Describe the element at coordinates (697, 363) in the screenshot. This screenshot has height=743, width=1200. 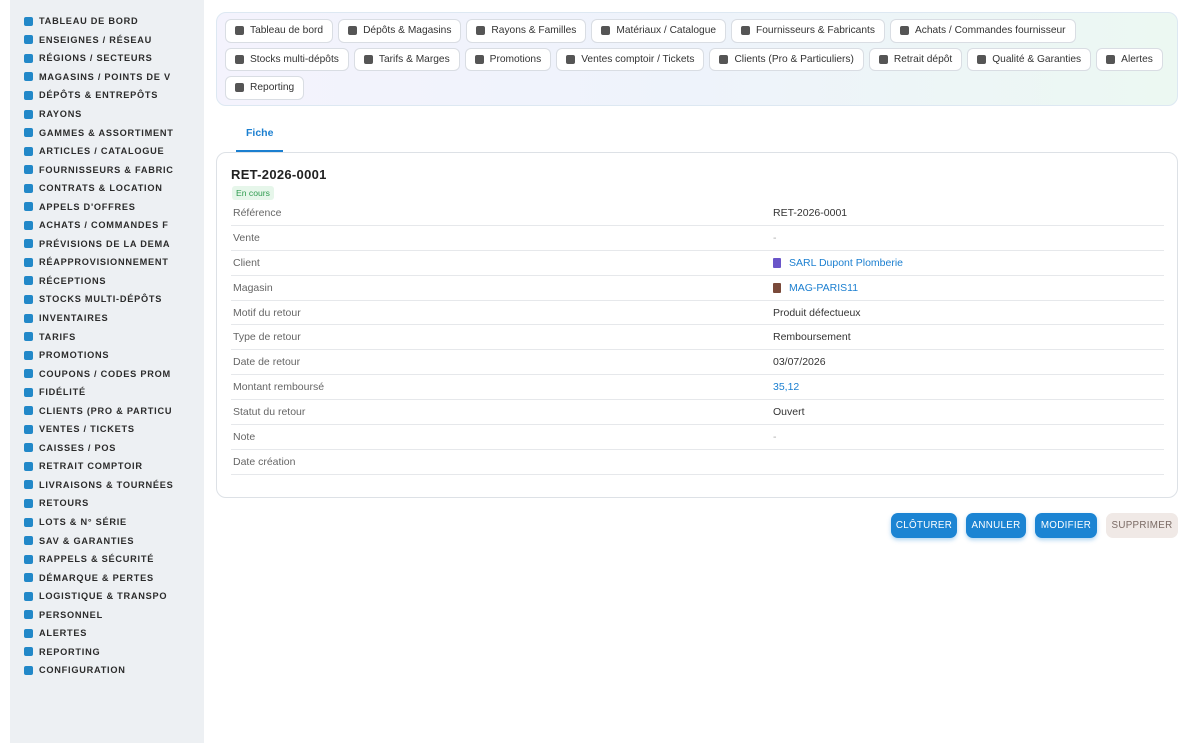
I see `field-row: Date de retour 03/07/2026` at that location.